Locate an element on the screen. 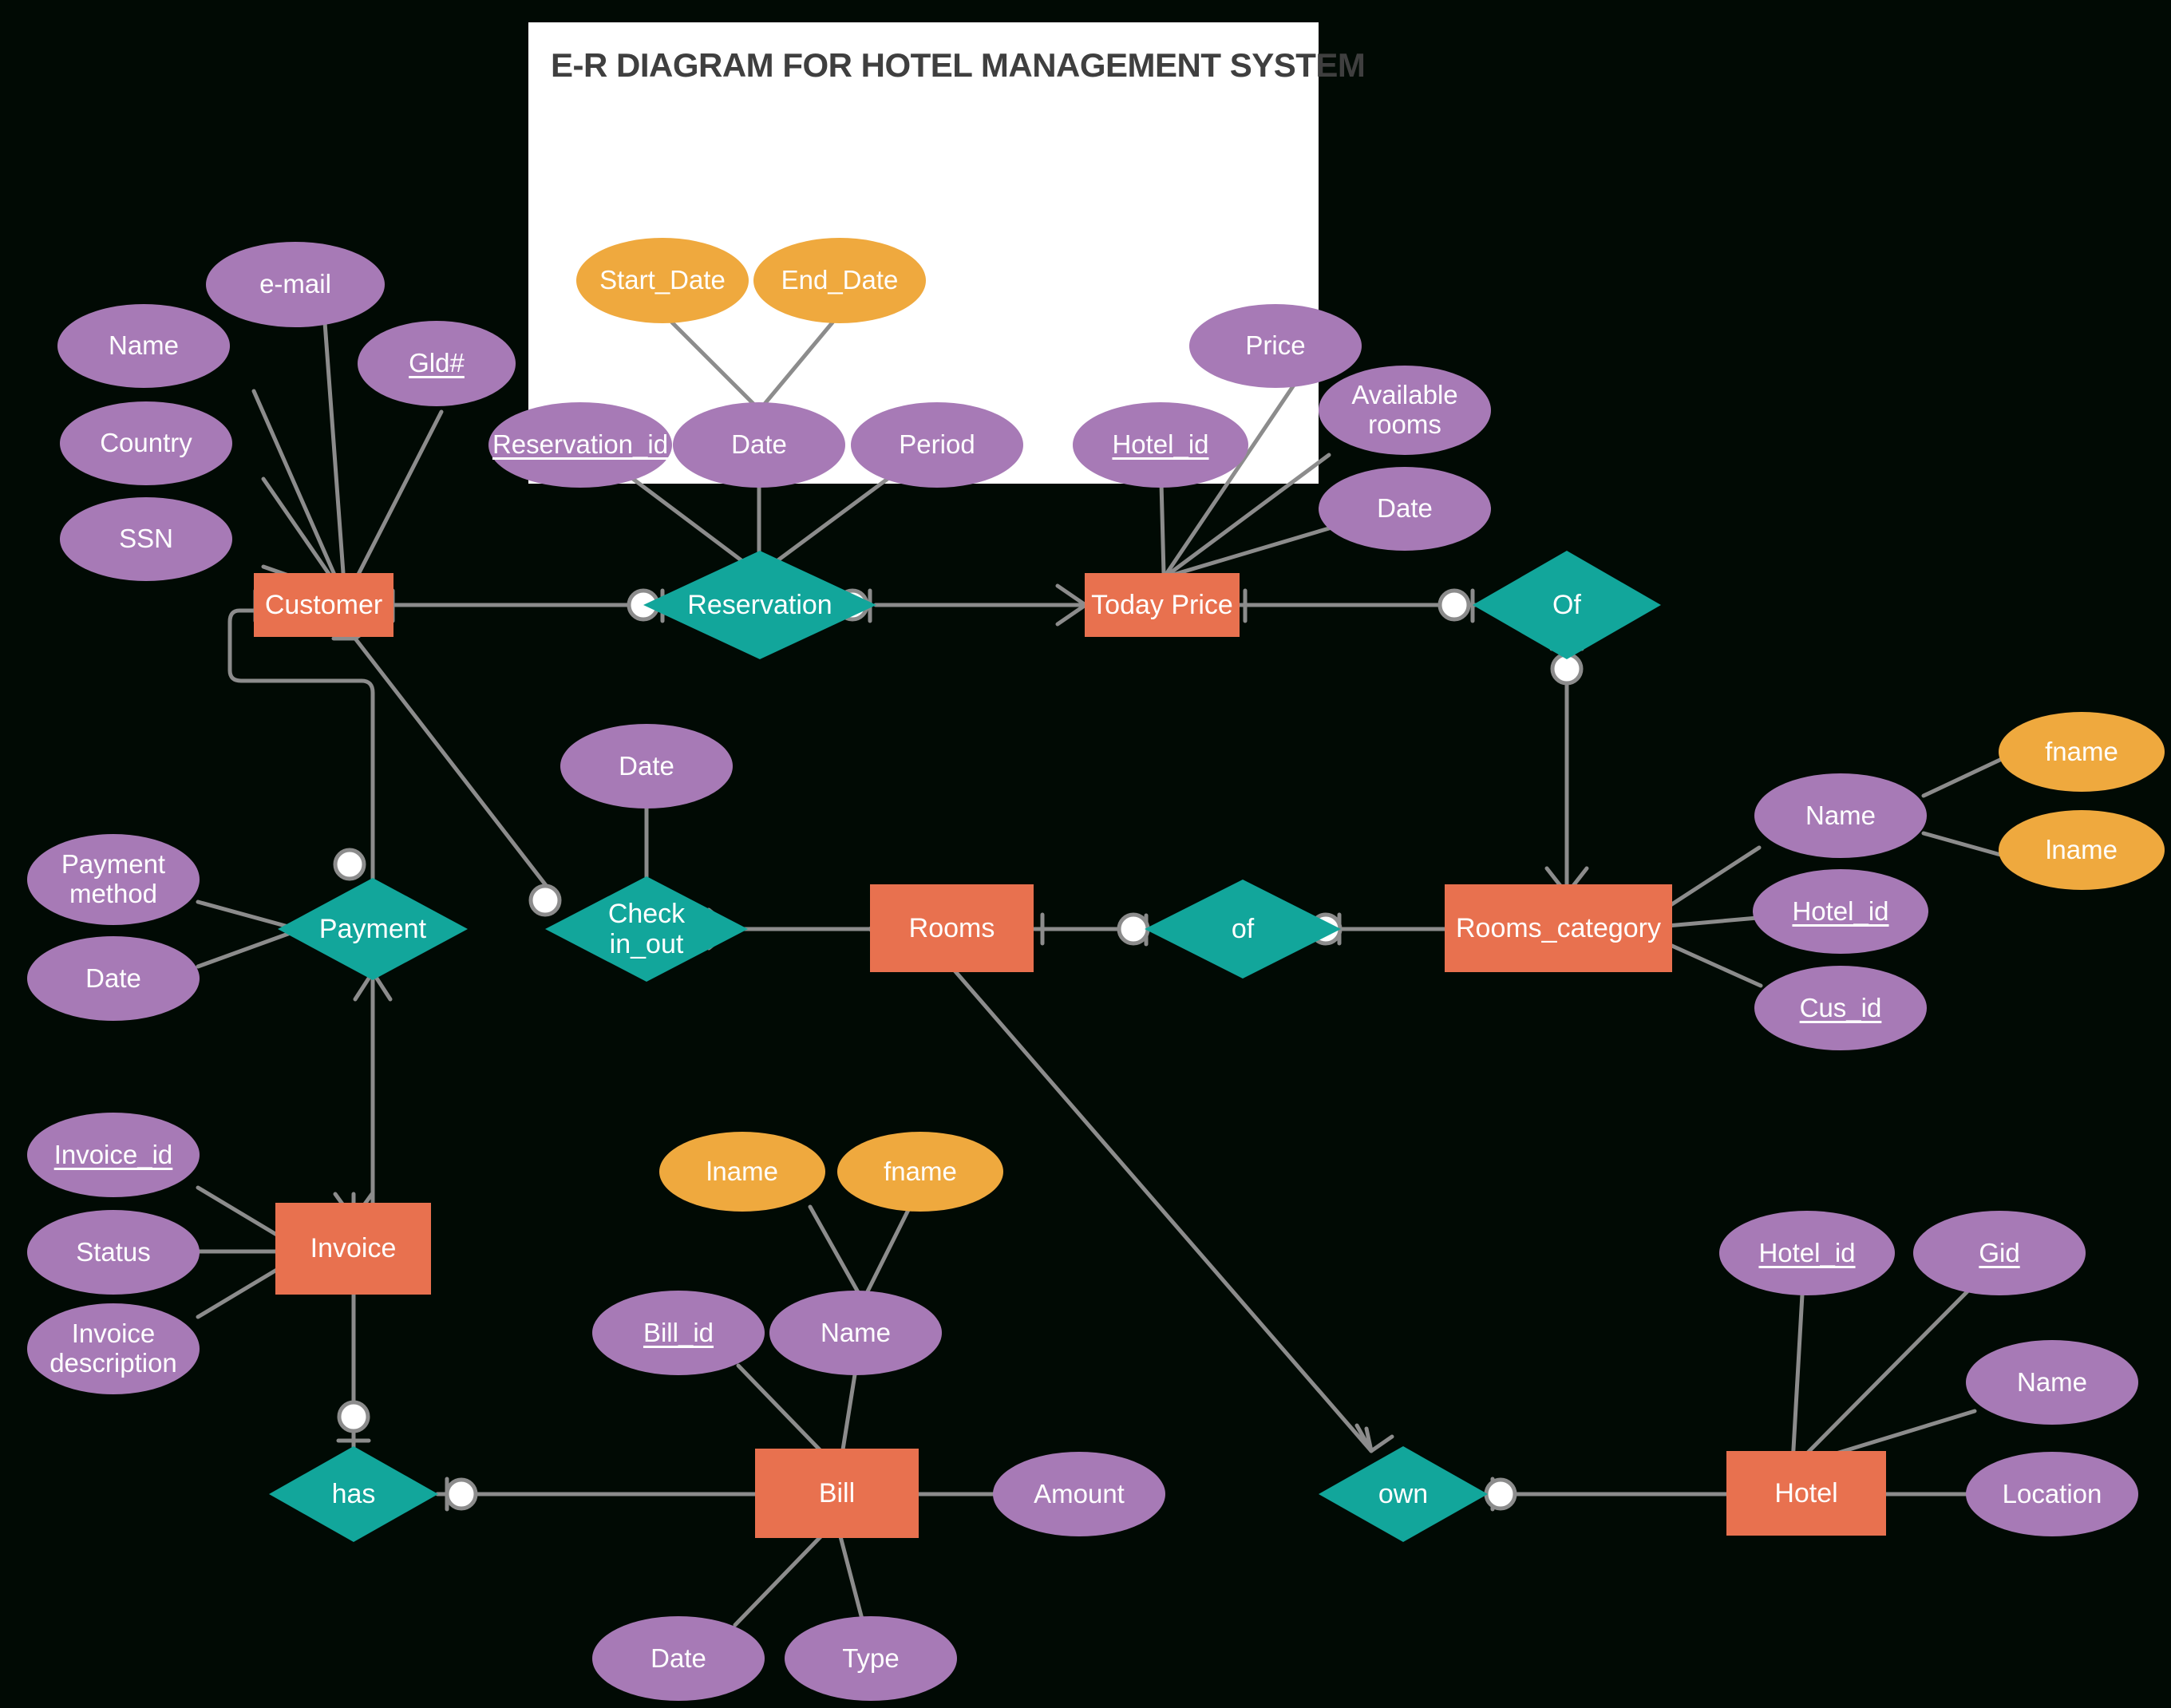 This screenshot has width=2171, height=1708. attribute-today-price-hotel-id: Hotel_id is located at coordinates (1161, 445).